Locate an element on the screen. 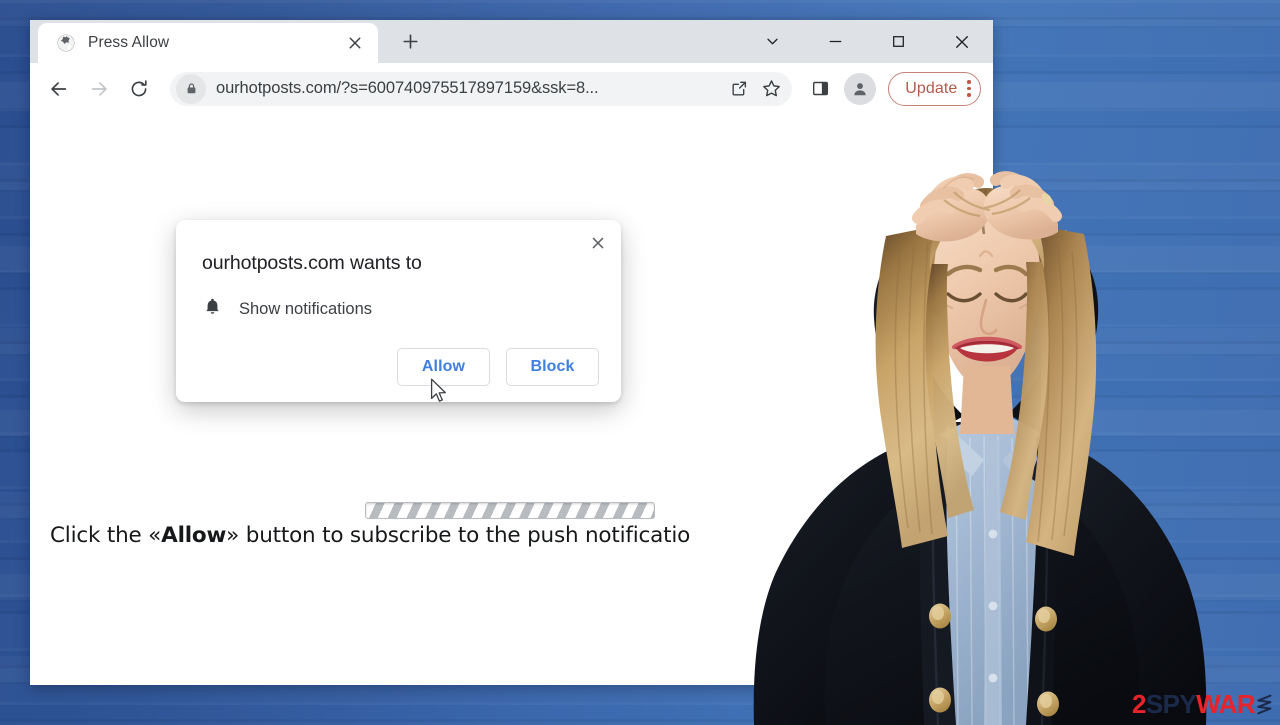 Image resolution: width=1280 pixels, height=725 pixels. watermark-part-3: WAR is located at coordinates (1225, 704).